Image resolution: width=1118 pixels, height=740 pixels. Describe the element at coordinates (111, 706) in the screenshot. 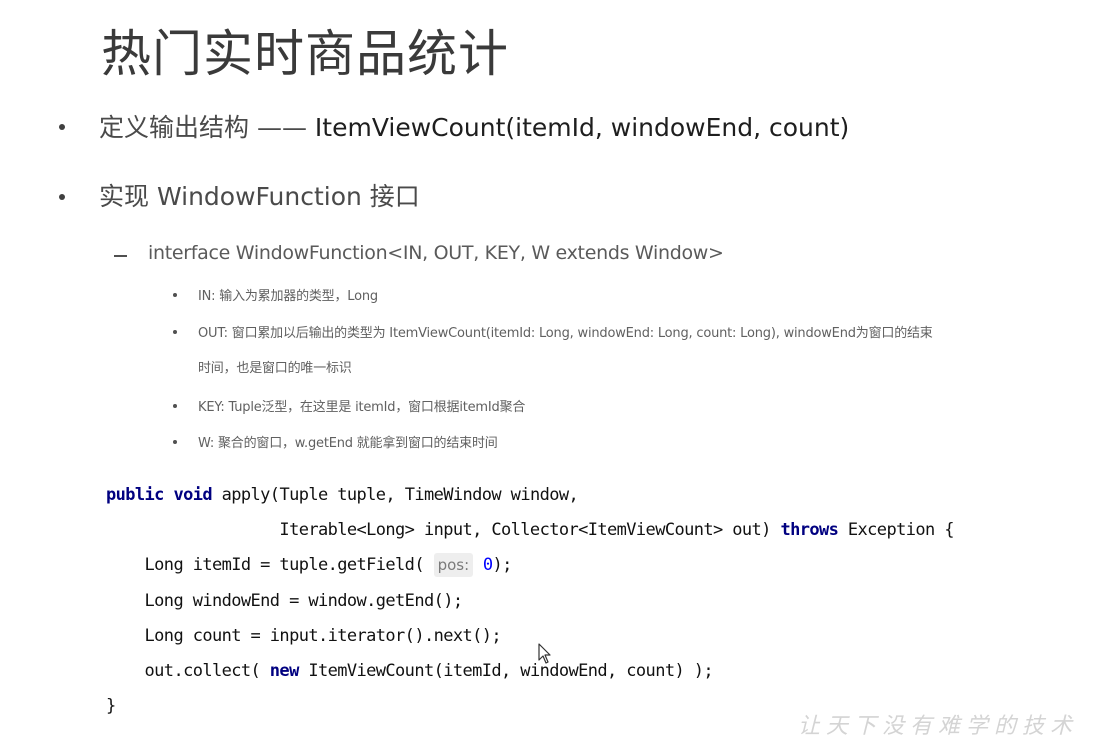

I see `code-line-7: }` at that location.